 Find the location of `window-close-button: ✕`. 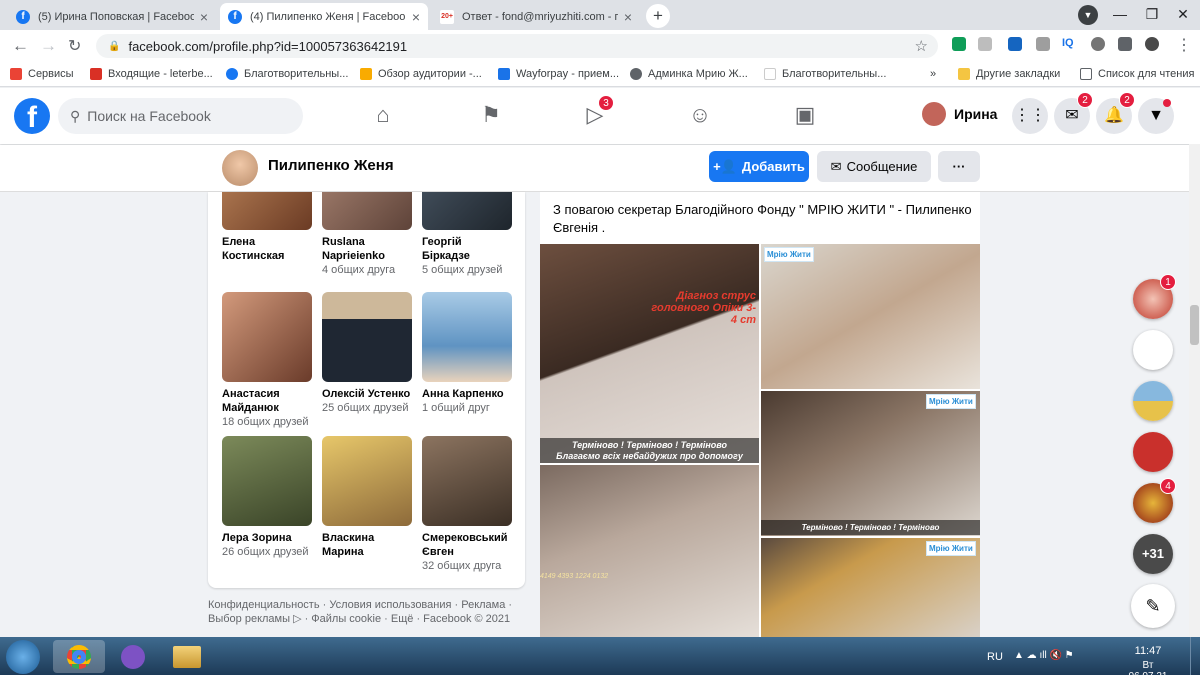

window-close-button: ✕ is located at coordinates (1183, 14).